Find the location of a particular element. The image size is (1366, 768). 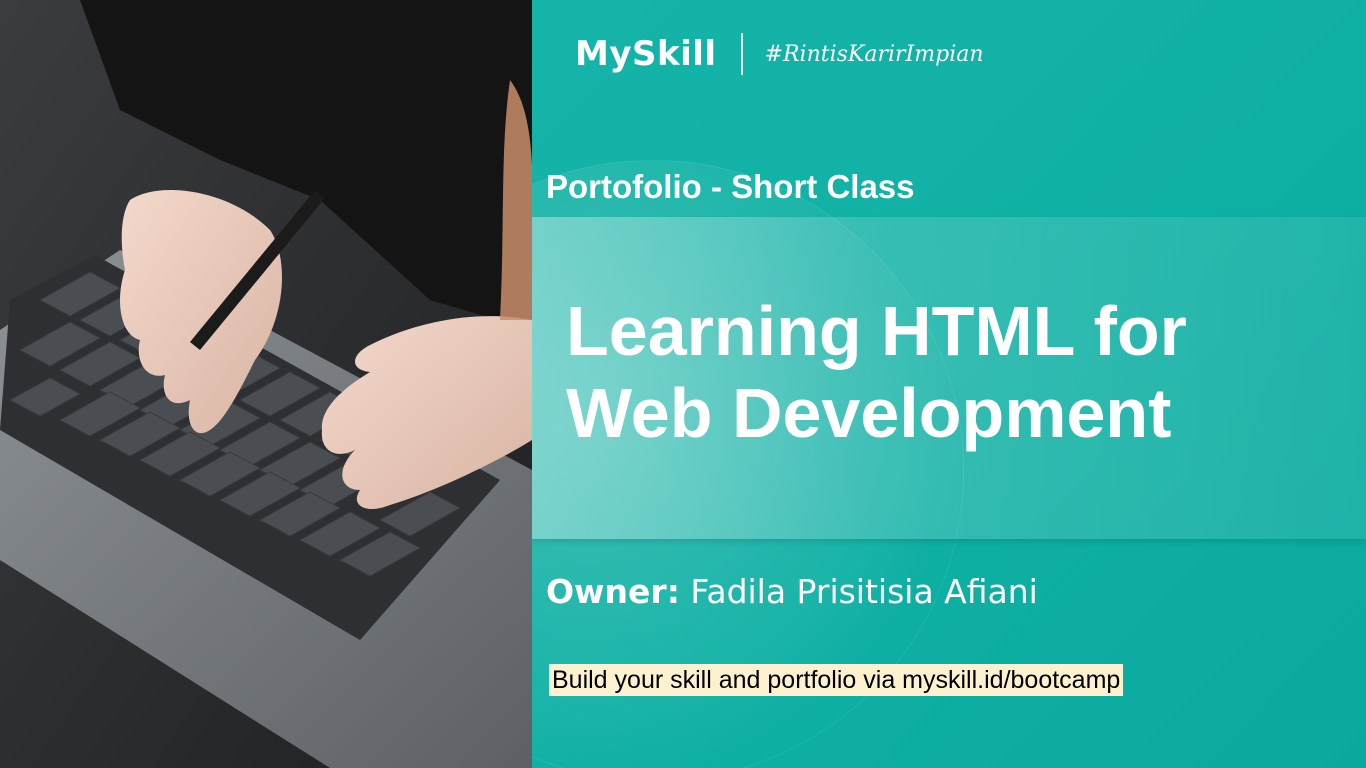

brand-header: MySkill #RintisKarirImpian is located at coordinates (779, 54).